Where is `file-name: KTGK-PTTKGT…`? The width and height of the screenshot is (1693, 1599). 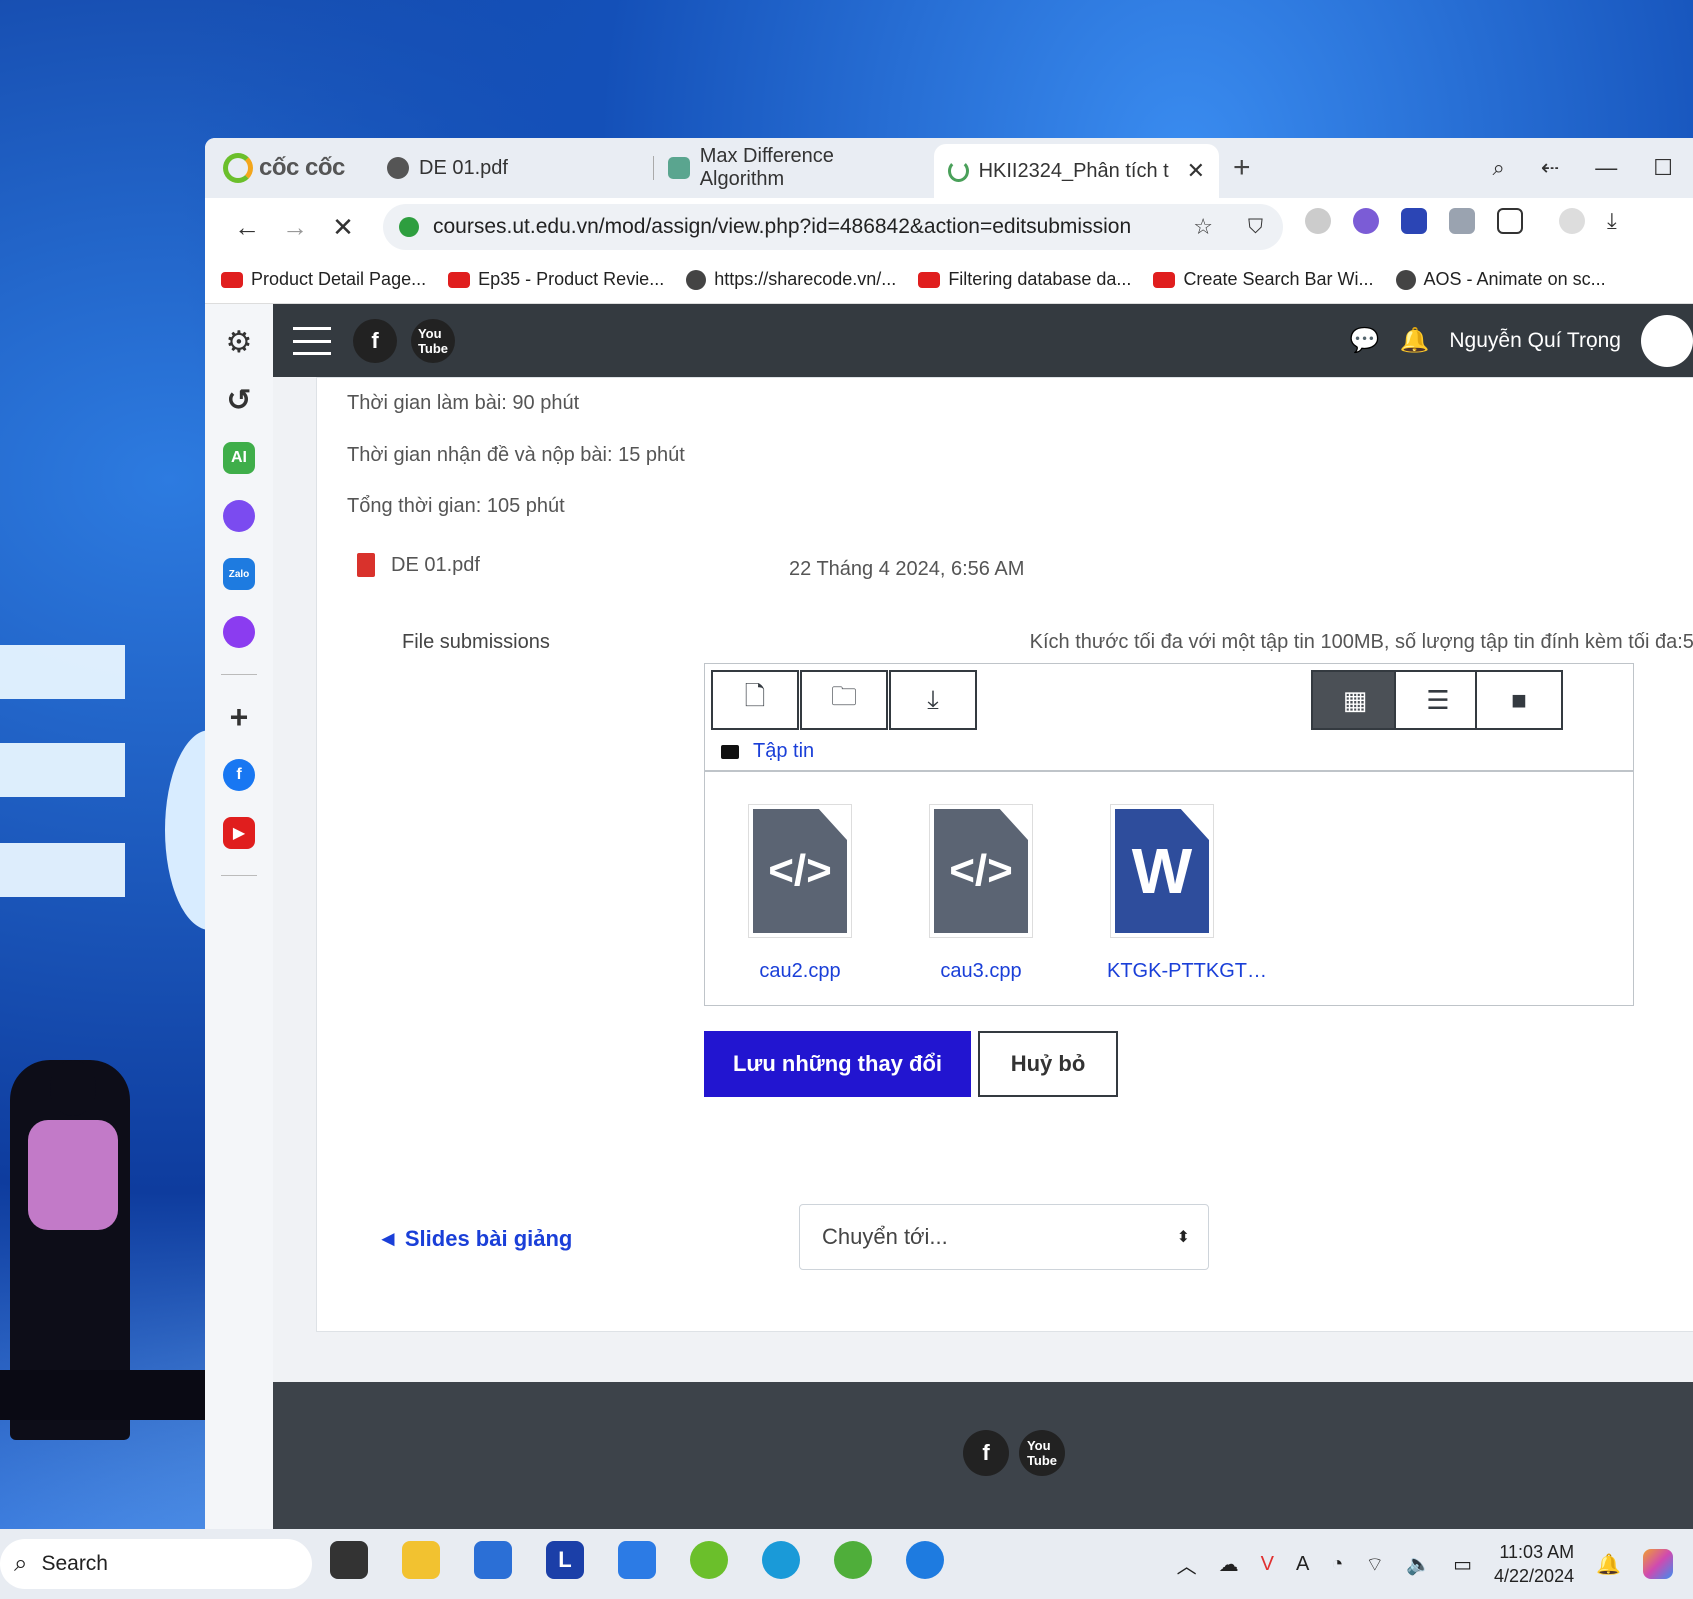
file-name: KTGK-PTTKGT… is located at coordinates (1187, 971).